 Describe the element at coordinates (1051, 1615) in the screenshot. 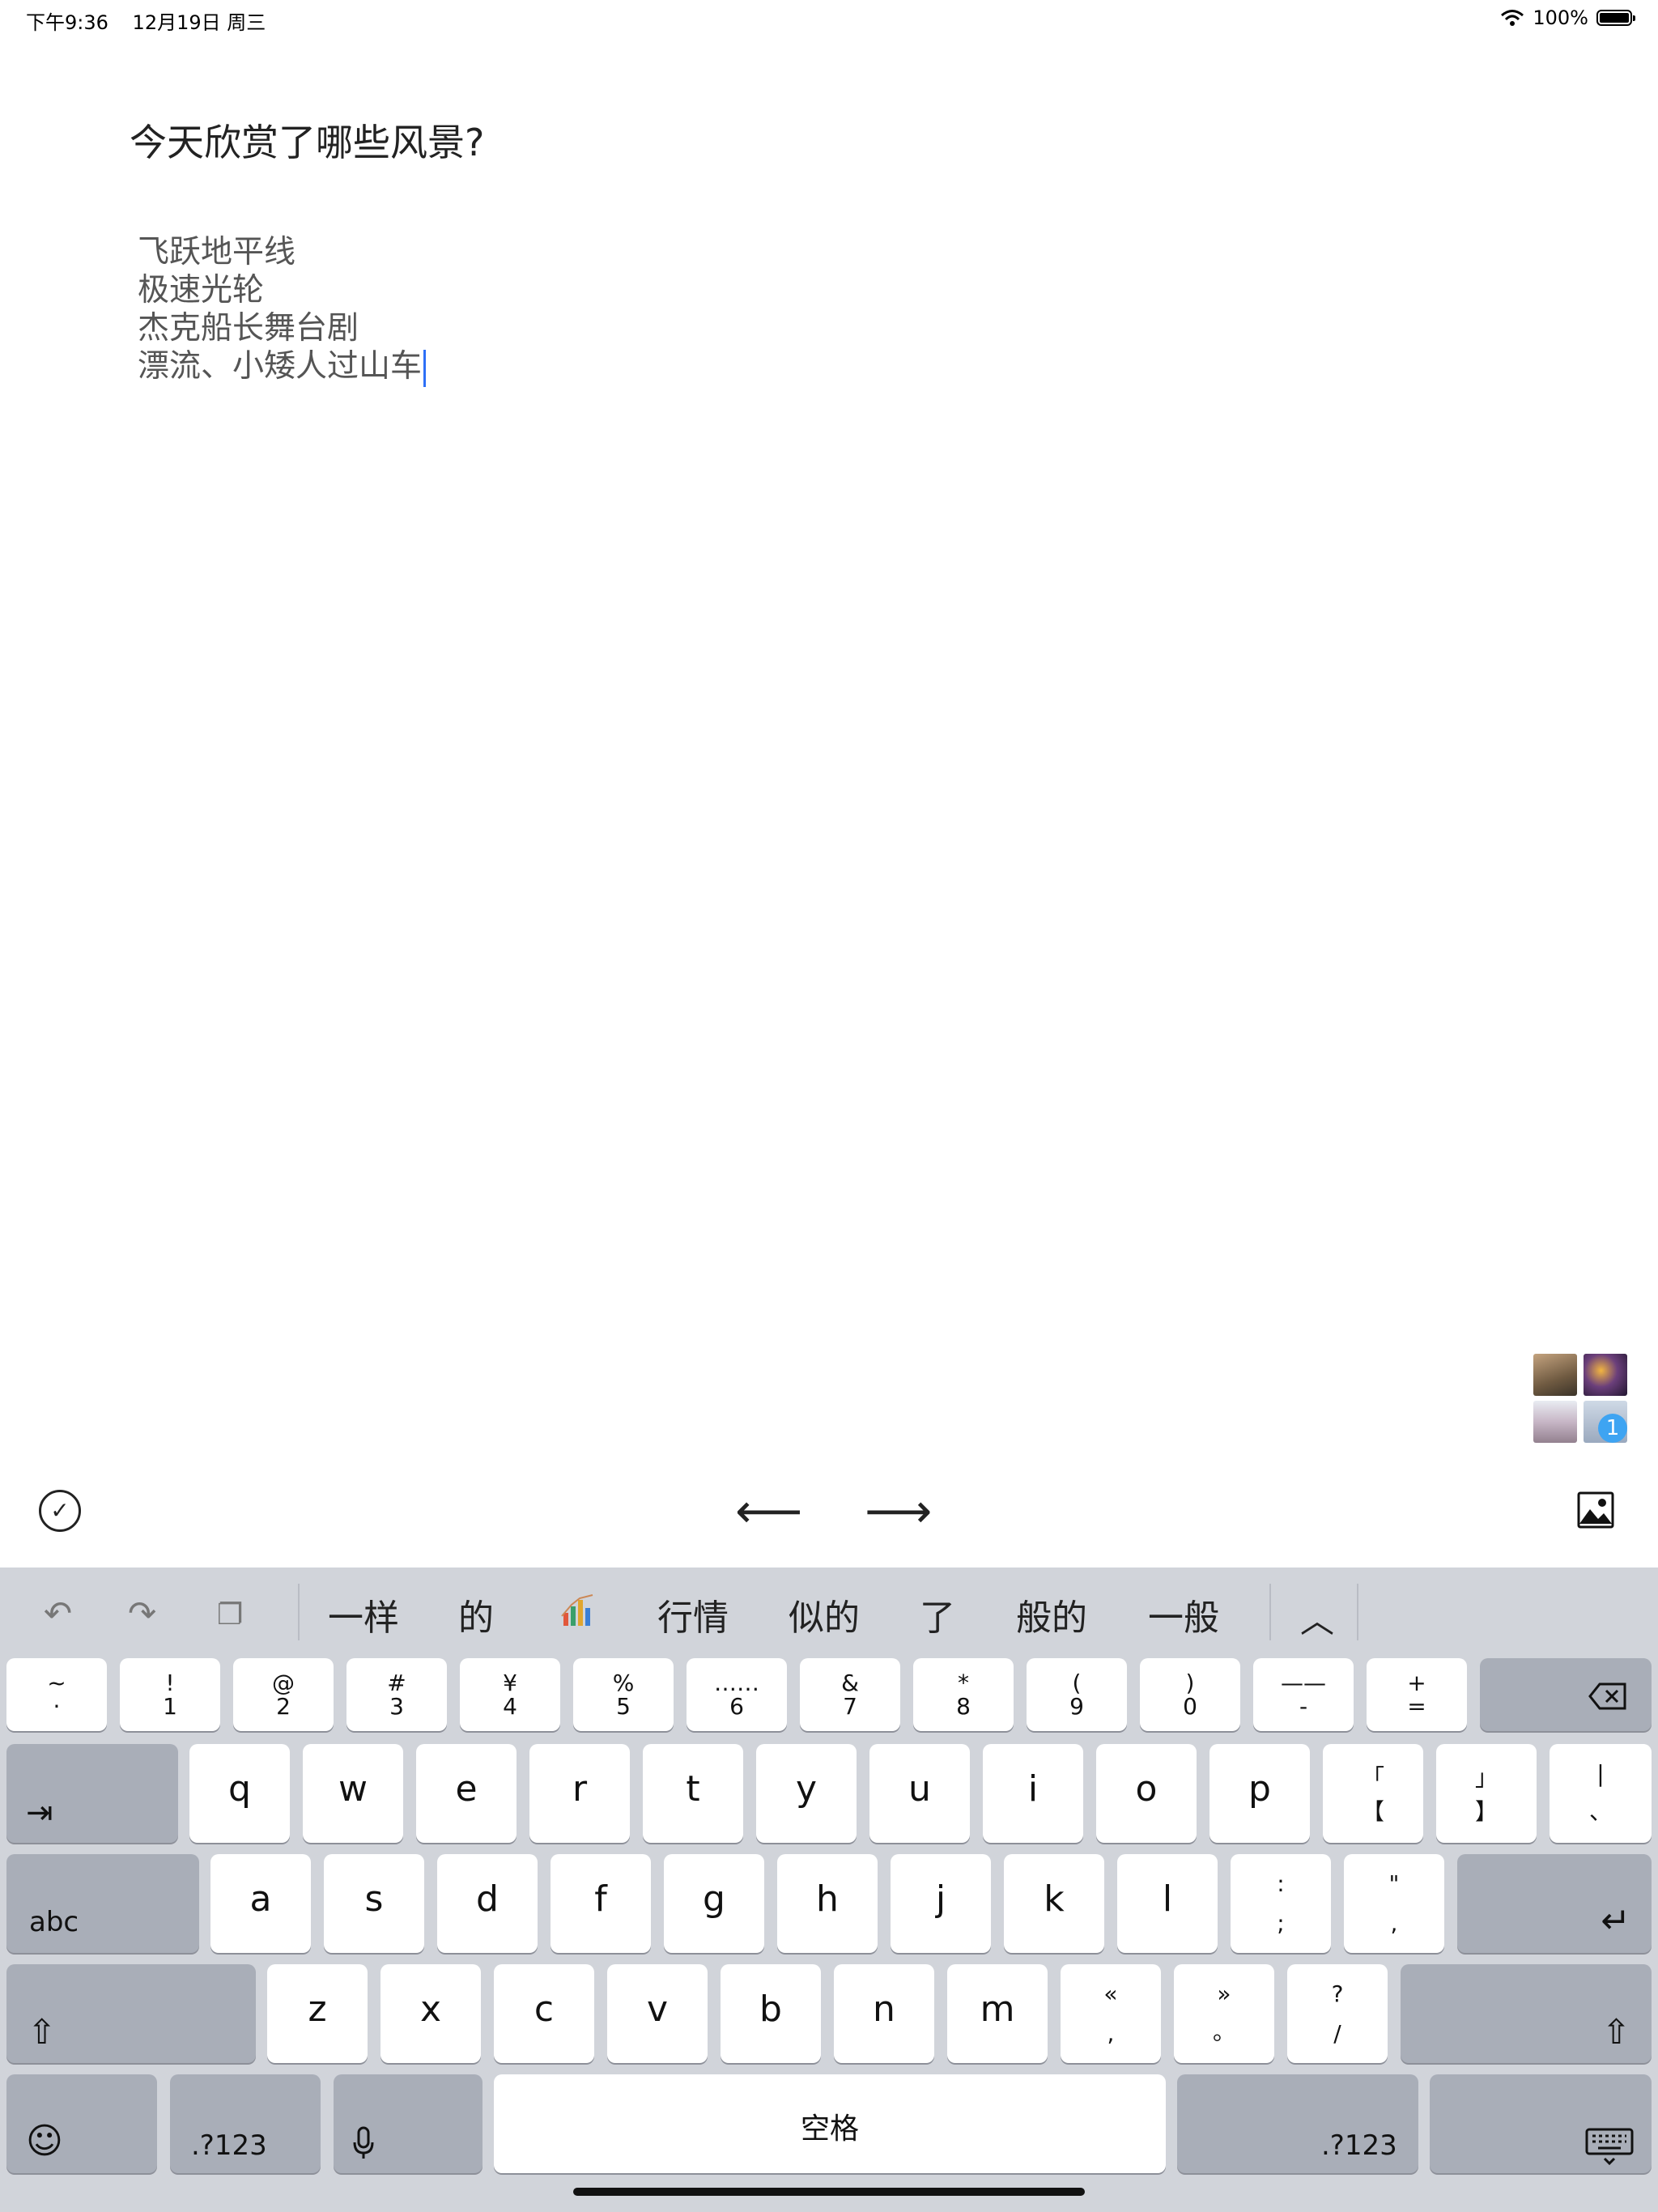

I see `candidate-word: 般的` at that location.